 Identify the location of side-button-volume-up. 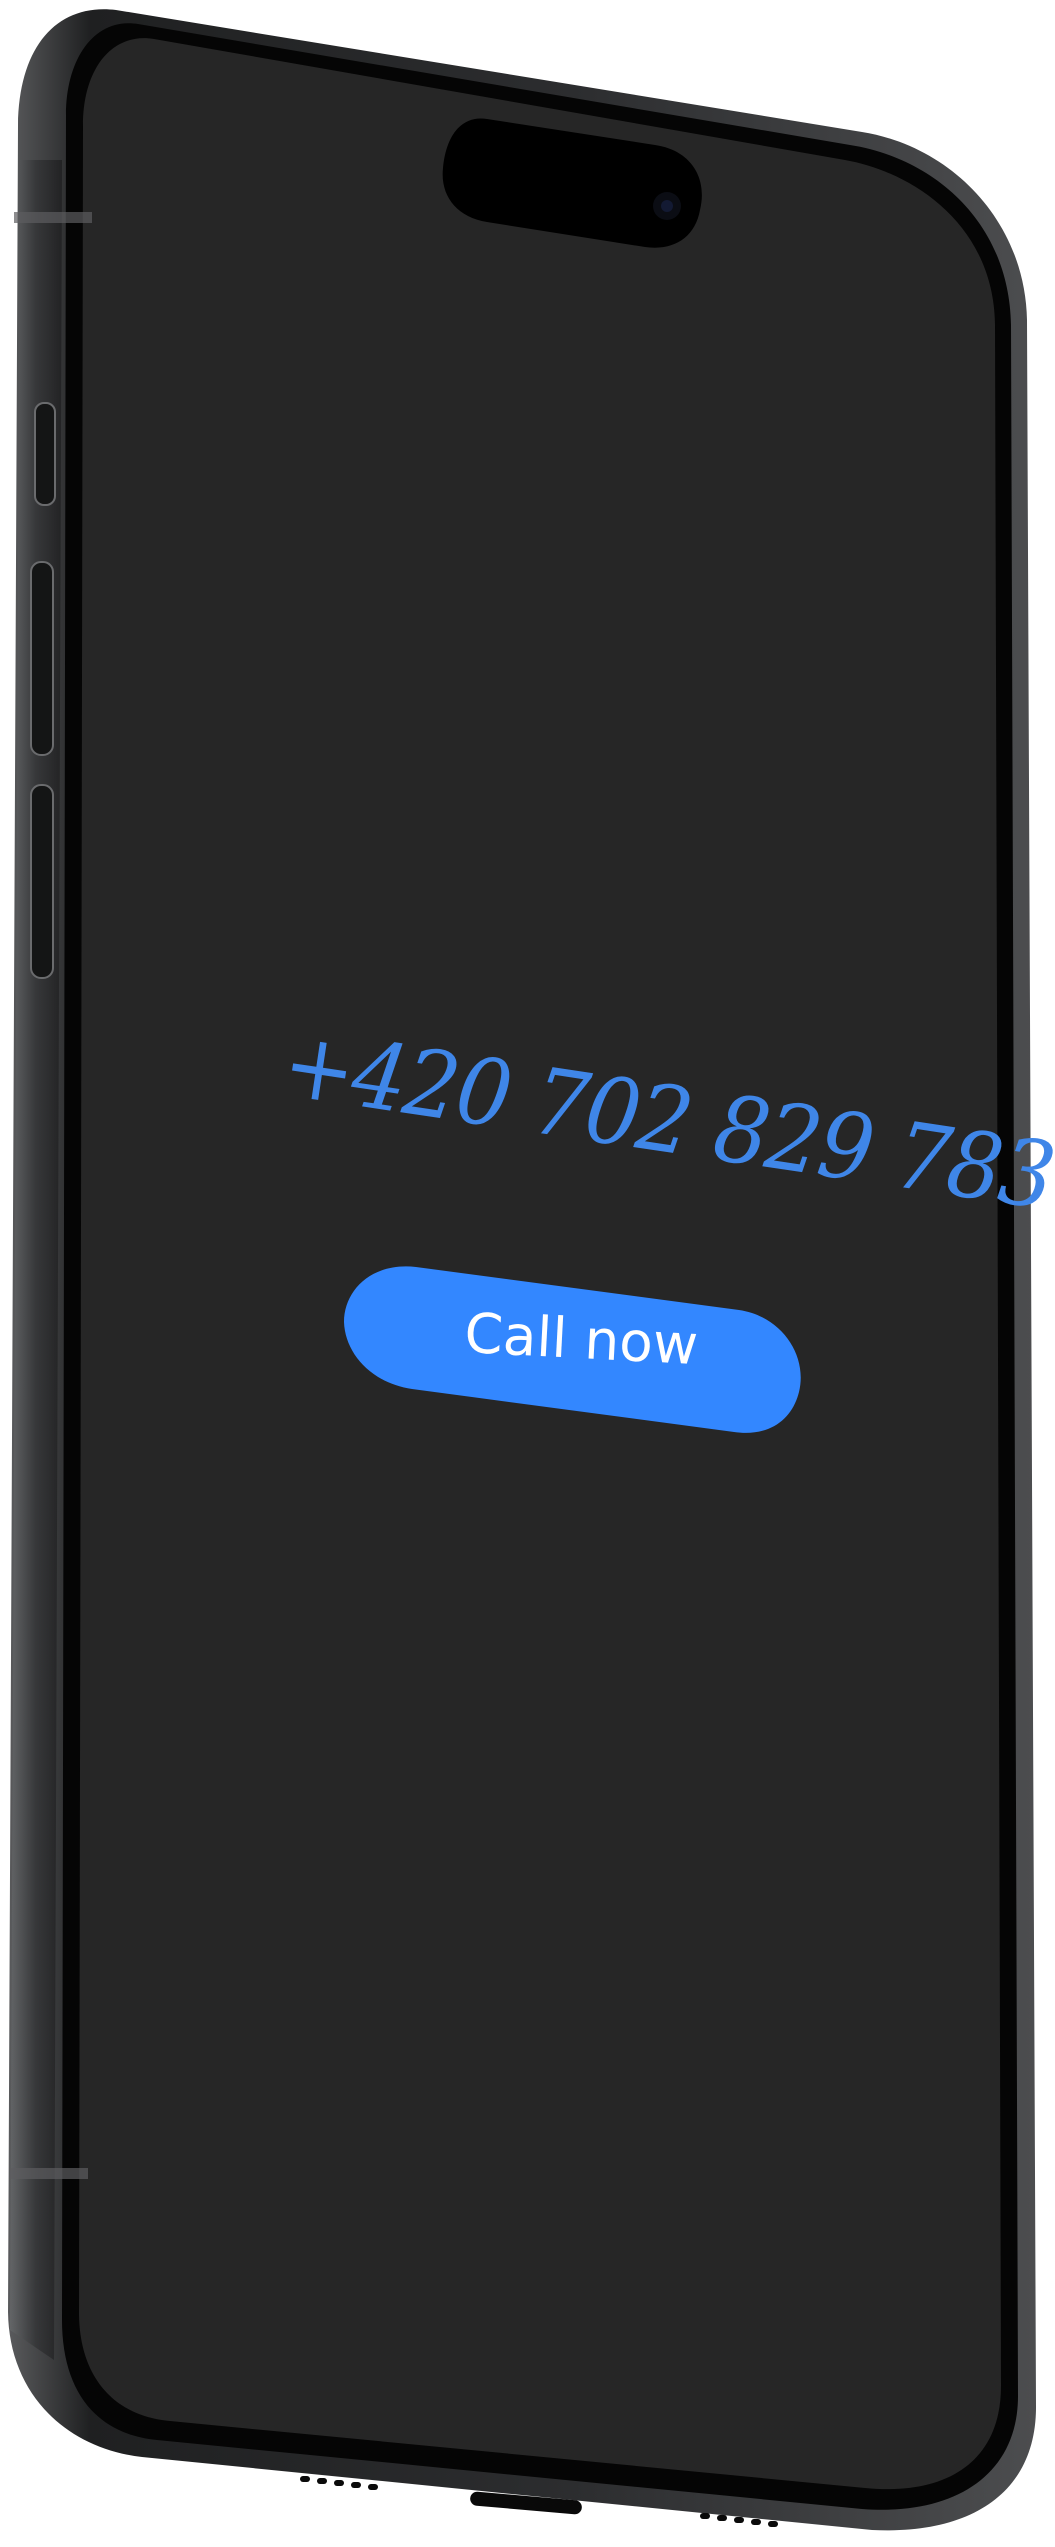
(42, 658).